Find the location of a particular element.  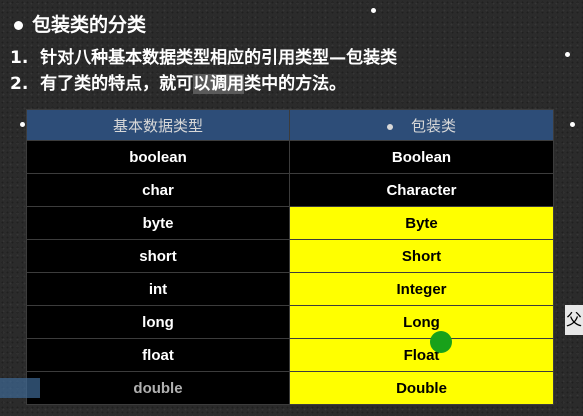

primitive-cell: boolean is located at coordinates (158, 157).